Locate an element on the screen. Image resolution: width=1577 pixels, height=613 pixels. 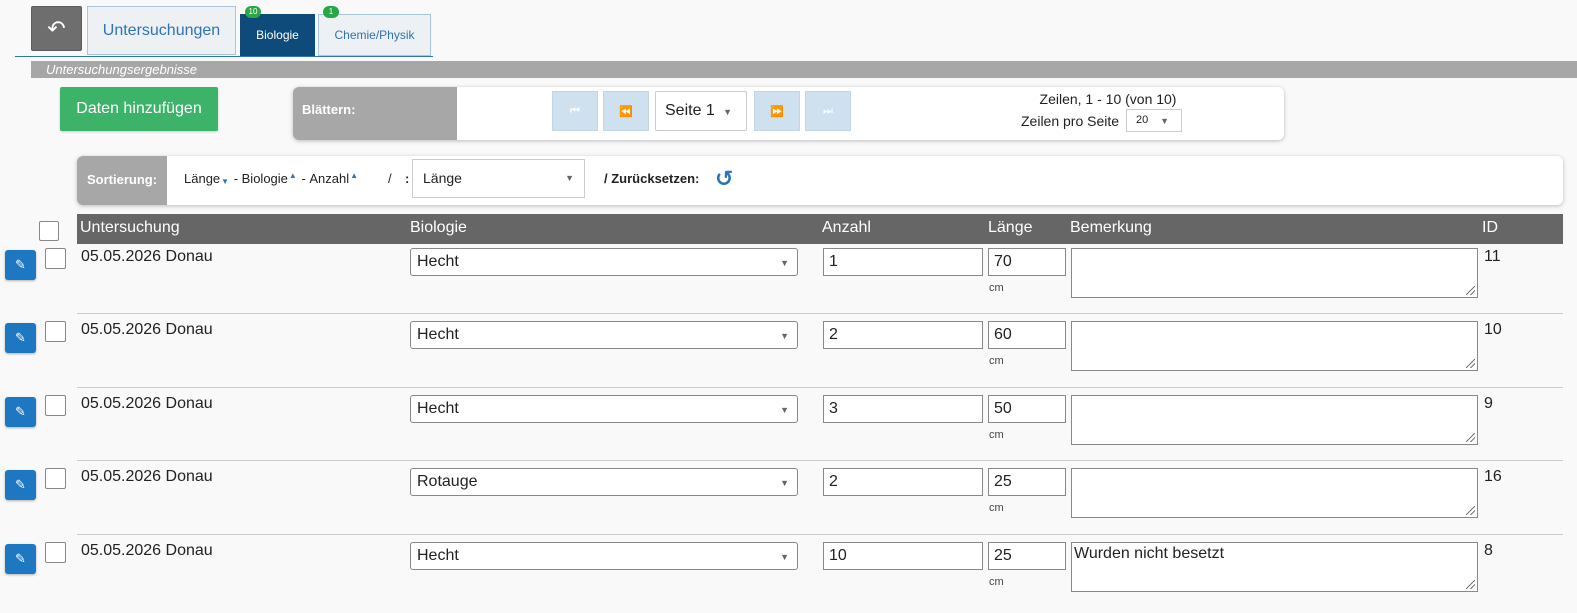
tab-label: Untersuchungen is located at coordinates (161, 30).